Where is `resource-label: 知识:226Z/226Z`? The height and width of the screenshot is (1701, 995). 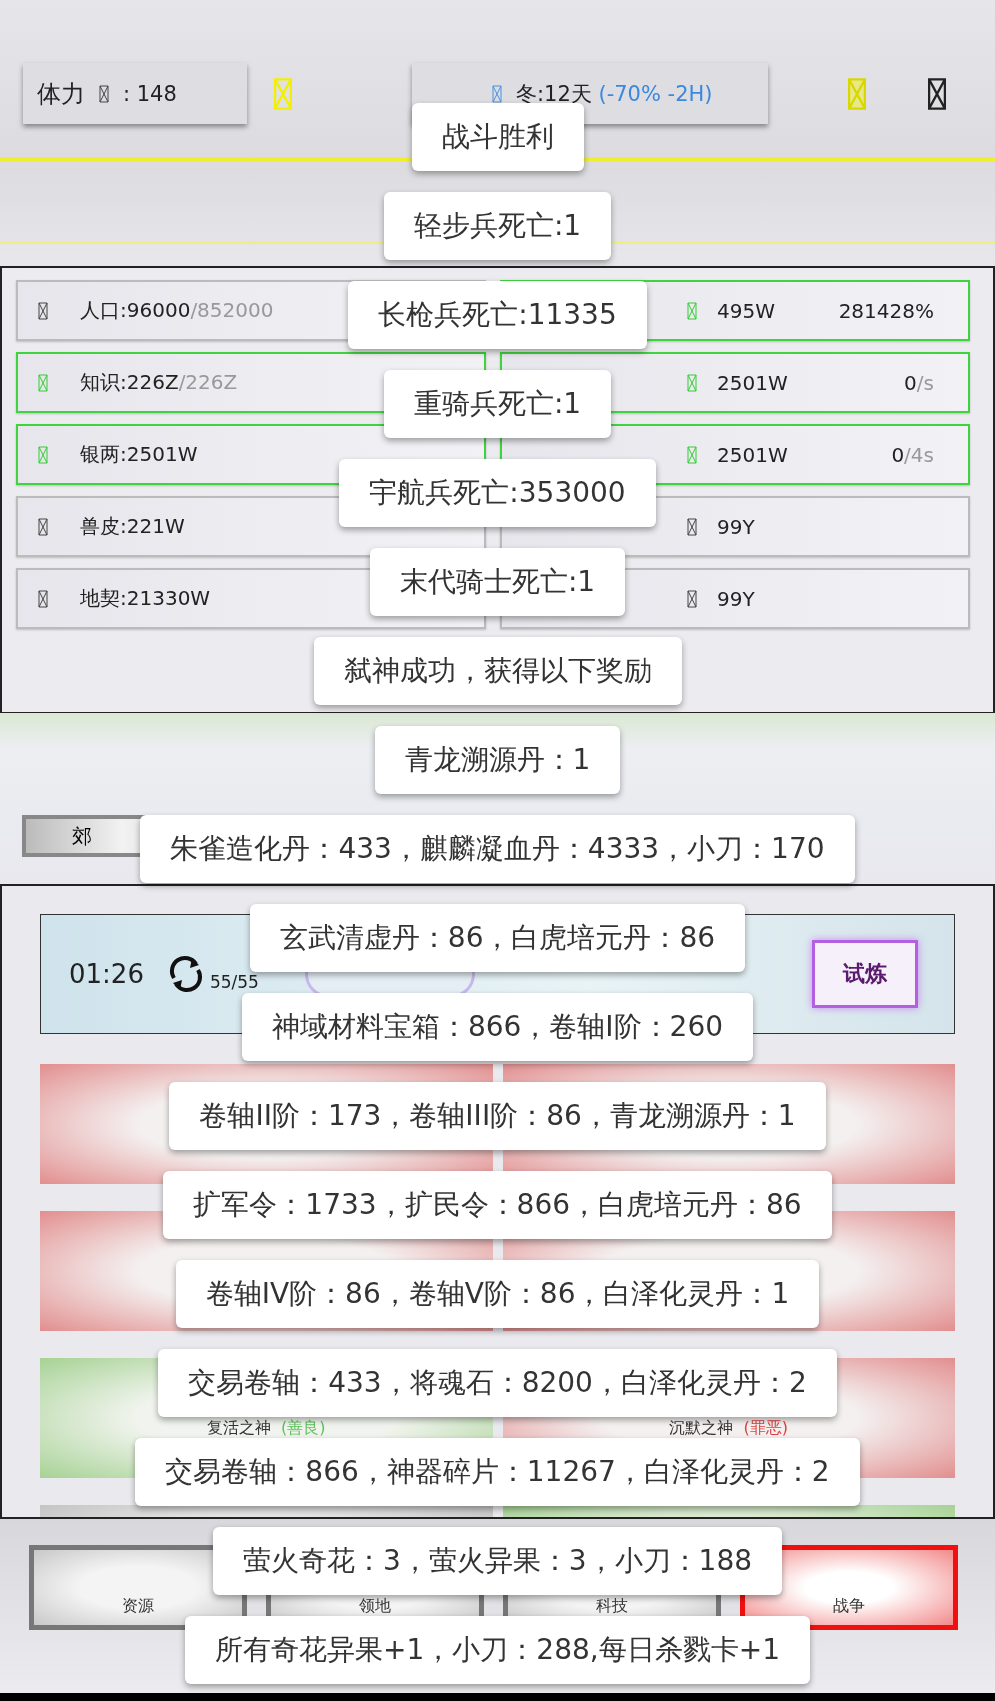 resource-label: 知识:226Z/226Z is located at coordinates (159, 382).